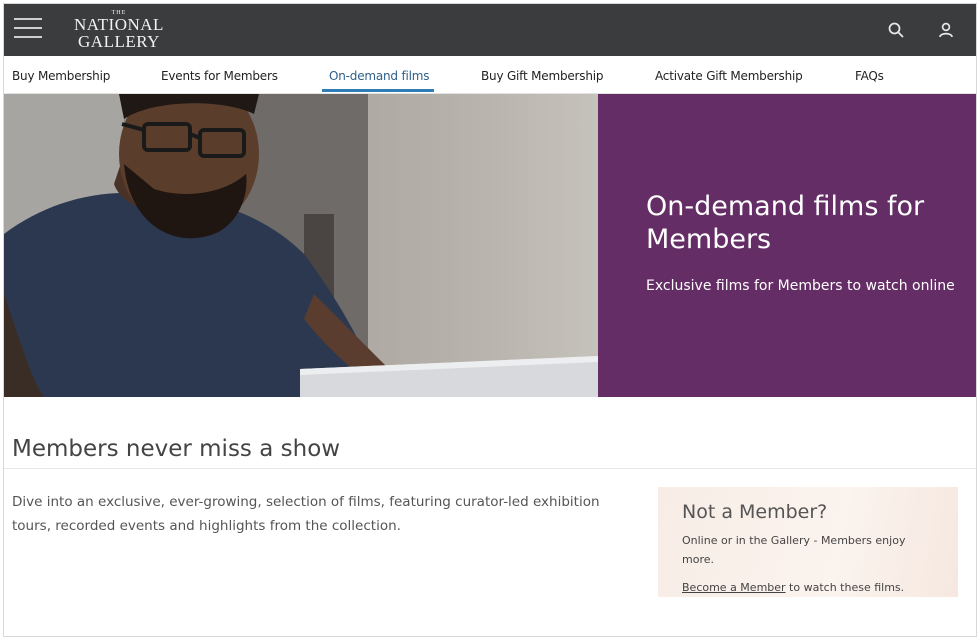 This screenshot has width=980, height=640. I want to click on card-title: Not a Member?, so click(755, 512).